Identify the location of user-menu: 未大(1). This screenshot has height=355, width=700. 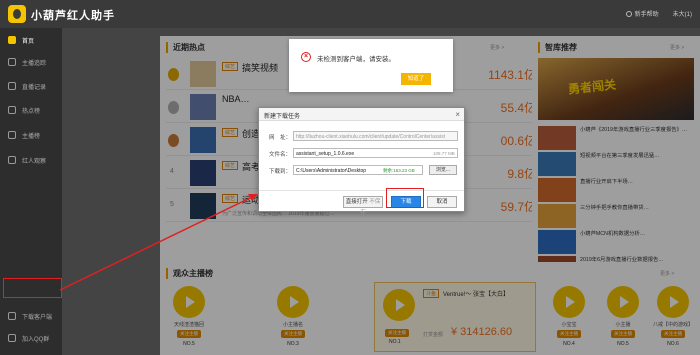
(682, 13).